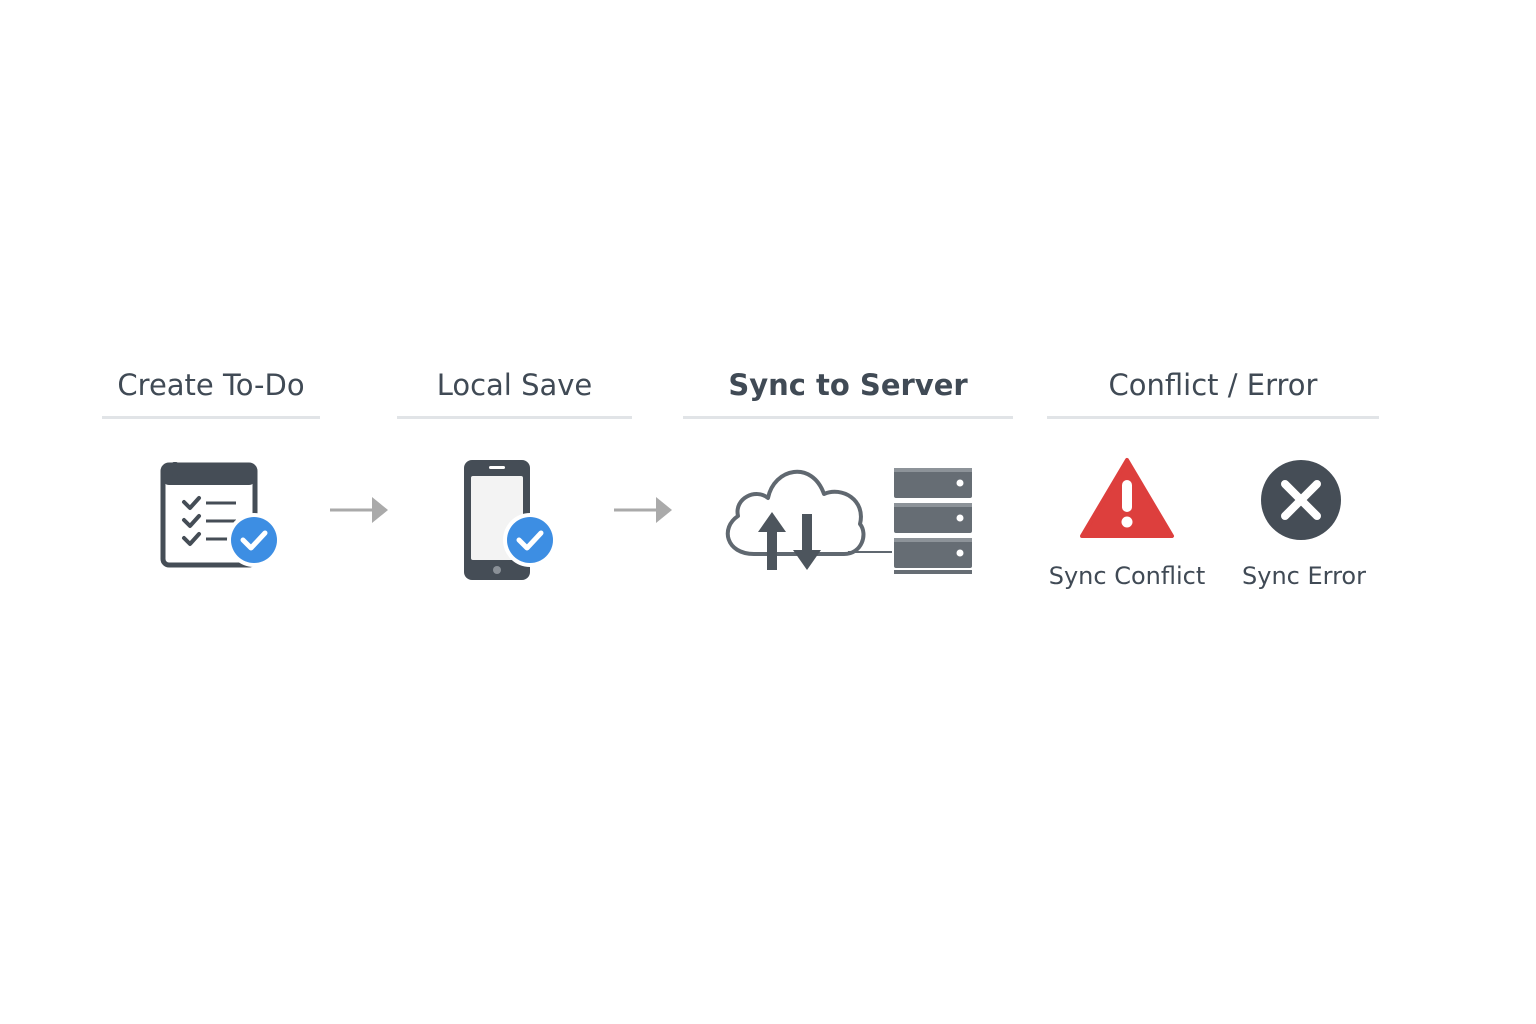  I want to click on phone-check-icon, so click(511, 520).